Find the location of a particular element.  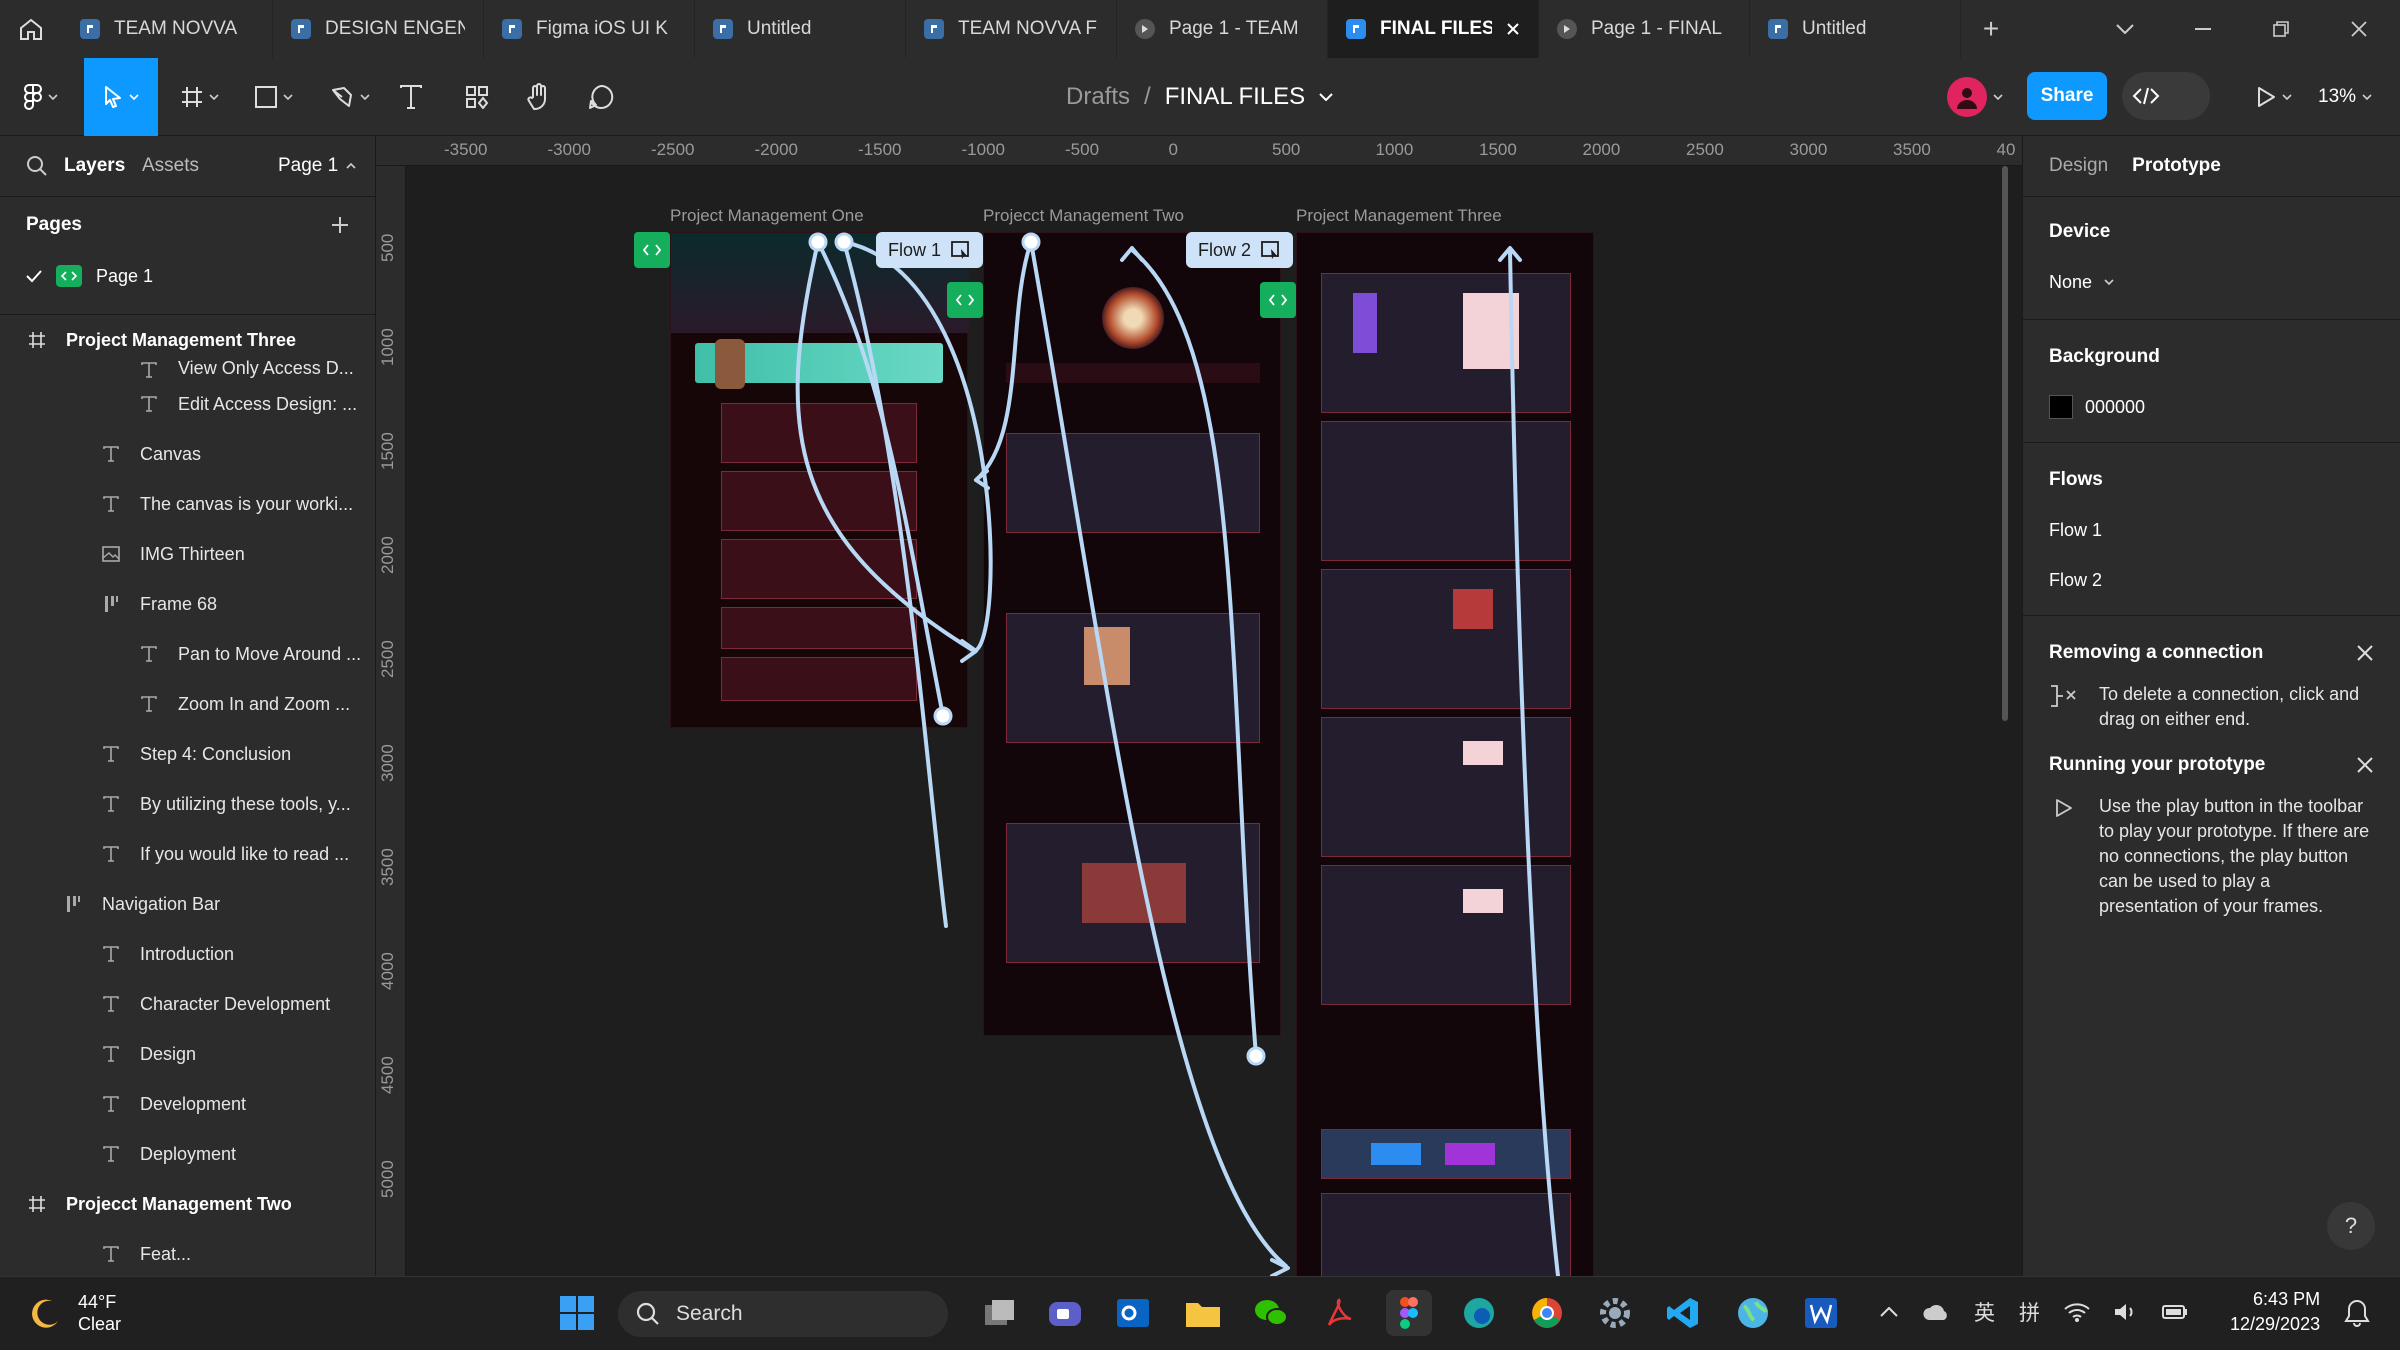

tab-prototype: Prototype is located at coordinates (2176, 166).